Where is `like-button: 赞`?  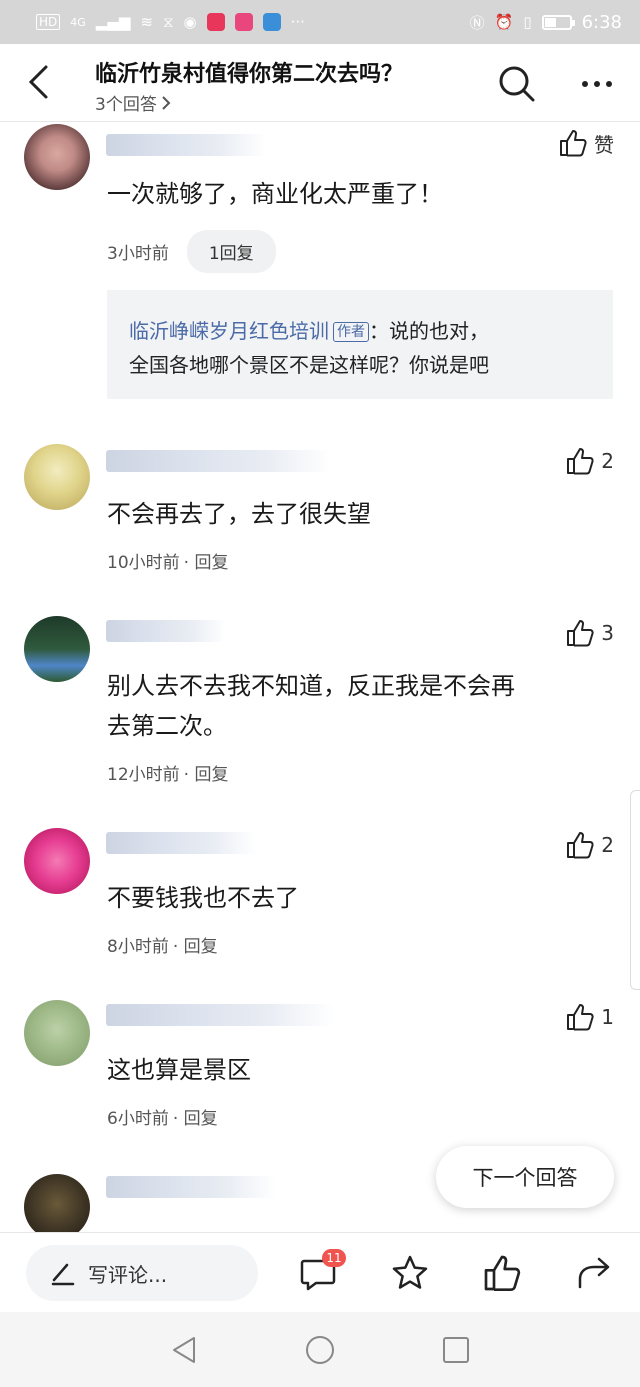 like-button: 赞 is located at coordinates (586, 143).